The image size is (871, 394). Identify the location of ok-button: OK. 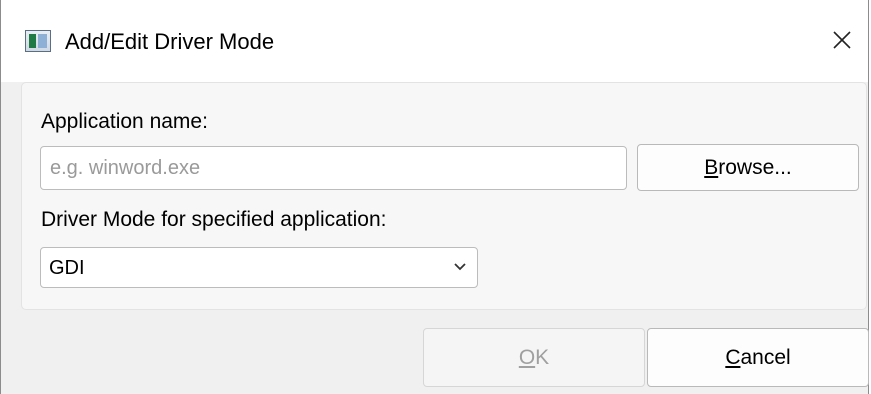
(534, 357).